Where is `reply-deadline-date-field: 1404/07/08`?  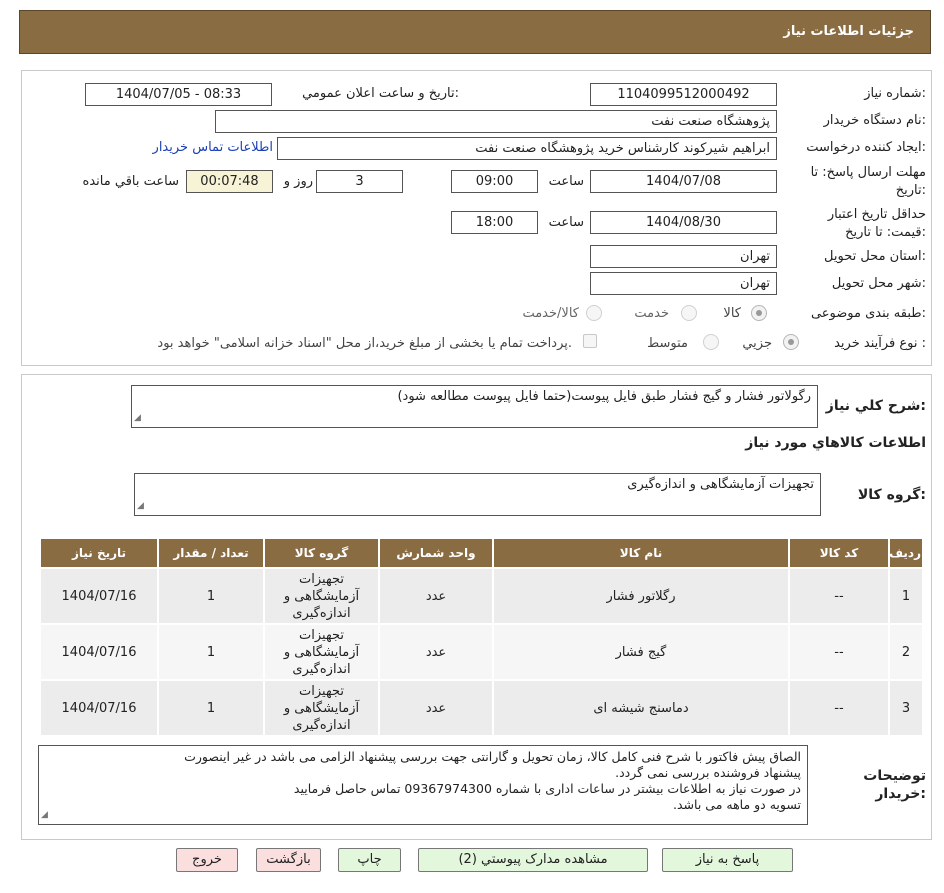 reply-deadline-date-field: 1404/07/08 is located at coordinates (683, 181).